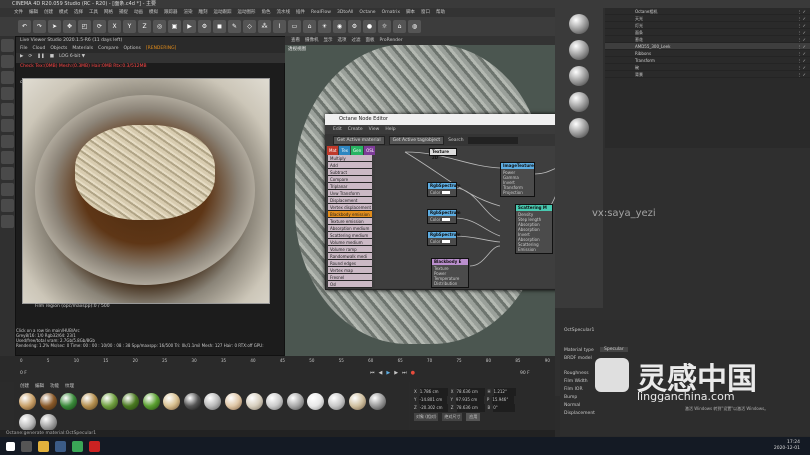 The image size is (810, 455). What do you see at coordinates (24, 26) in the screenshot?
I see `undo-icon: ↶` at bounding box center [24, 26].